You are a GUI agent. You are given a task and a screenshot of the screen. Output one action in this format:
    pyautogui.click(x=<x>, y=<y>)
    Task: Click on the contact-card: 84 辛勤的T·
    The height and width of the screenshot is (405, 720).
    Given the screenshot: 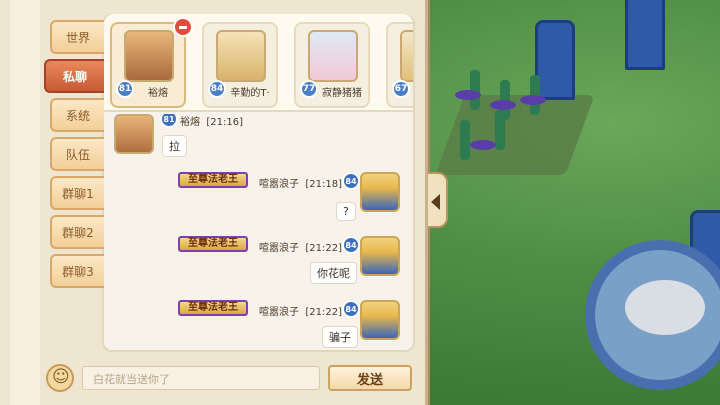 What is the action you would take?
    pyautogui.click(x=240, y=65)
    